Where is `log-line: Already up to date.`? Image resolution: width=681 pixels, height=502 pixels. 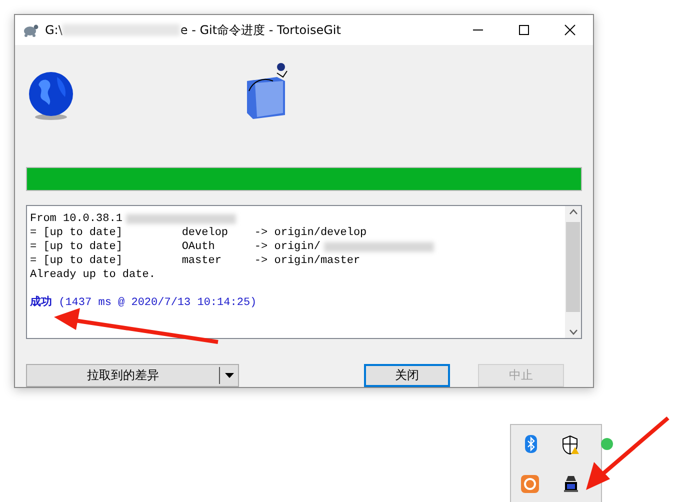
log-line: Already up to date. is located at coordinates (93, 275).